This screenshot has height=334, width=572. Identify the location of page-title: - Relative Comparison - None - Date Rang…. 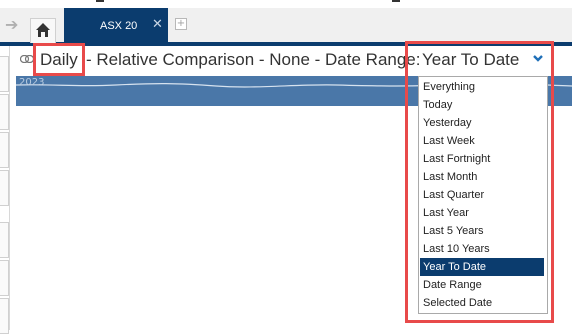
(253, 59).